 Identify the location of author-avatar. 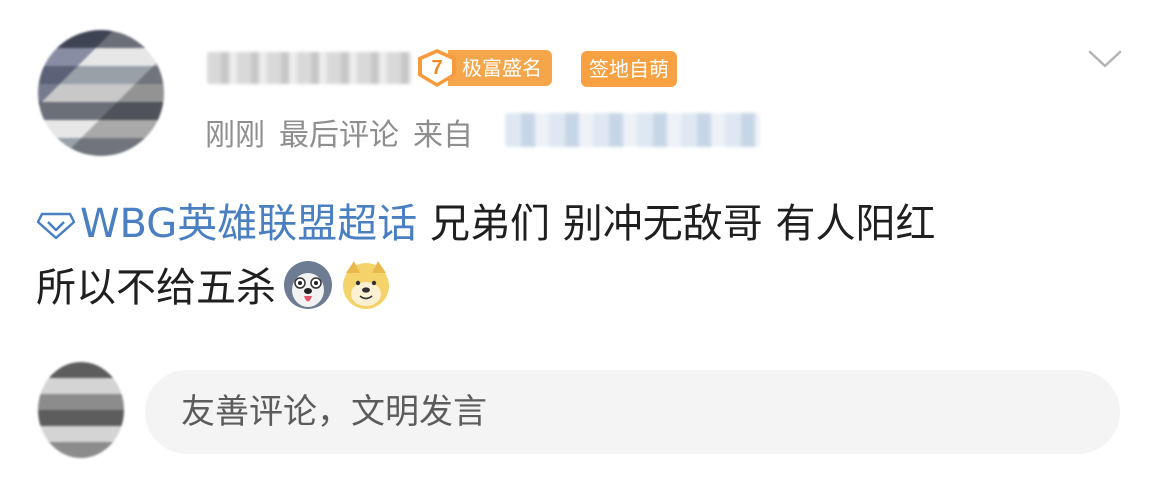
(101, 93).